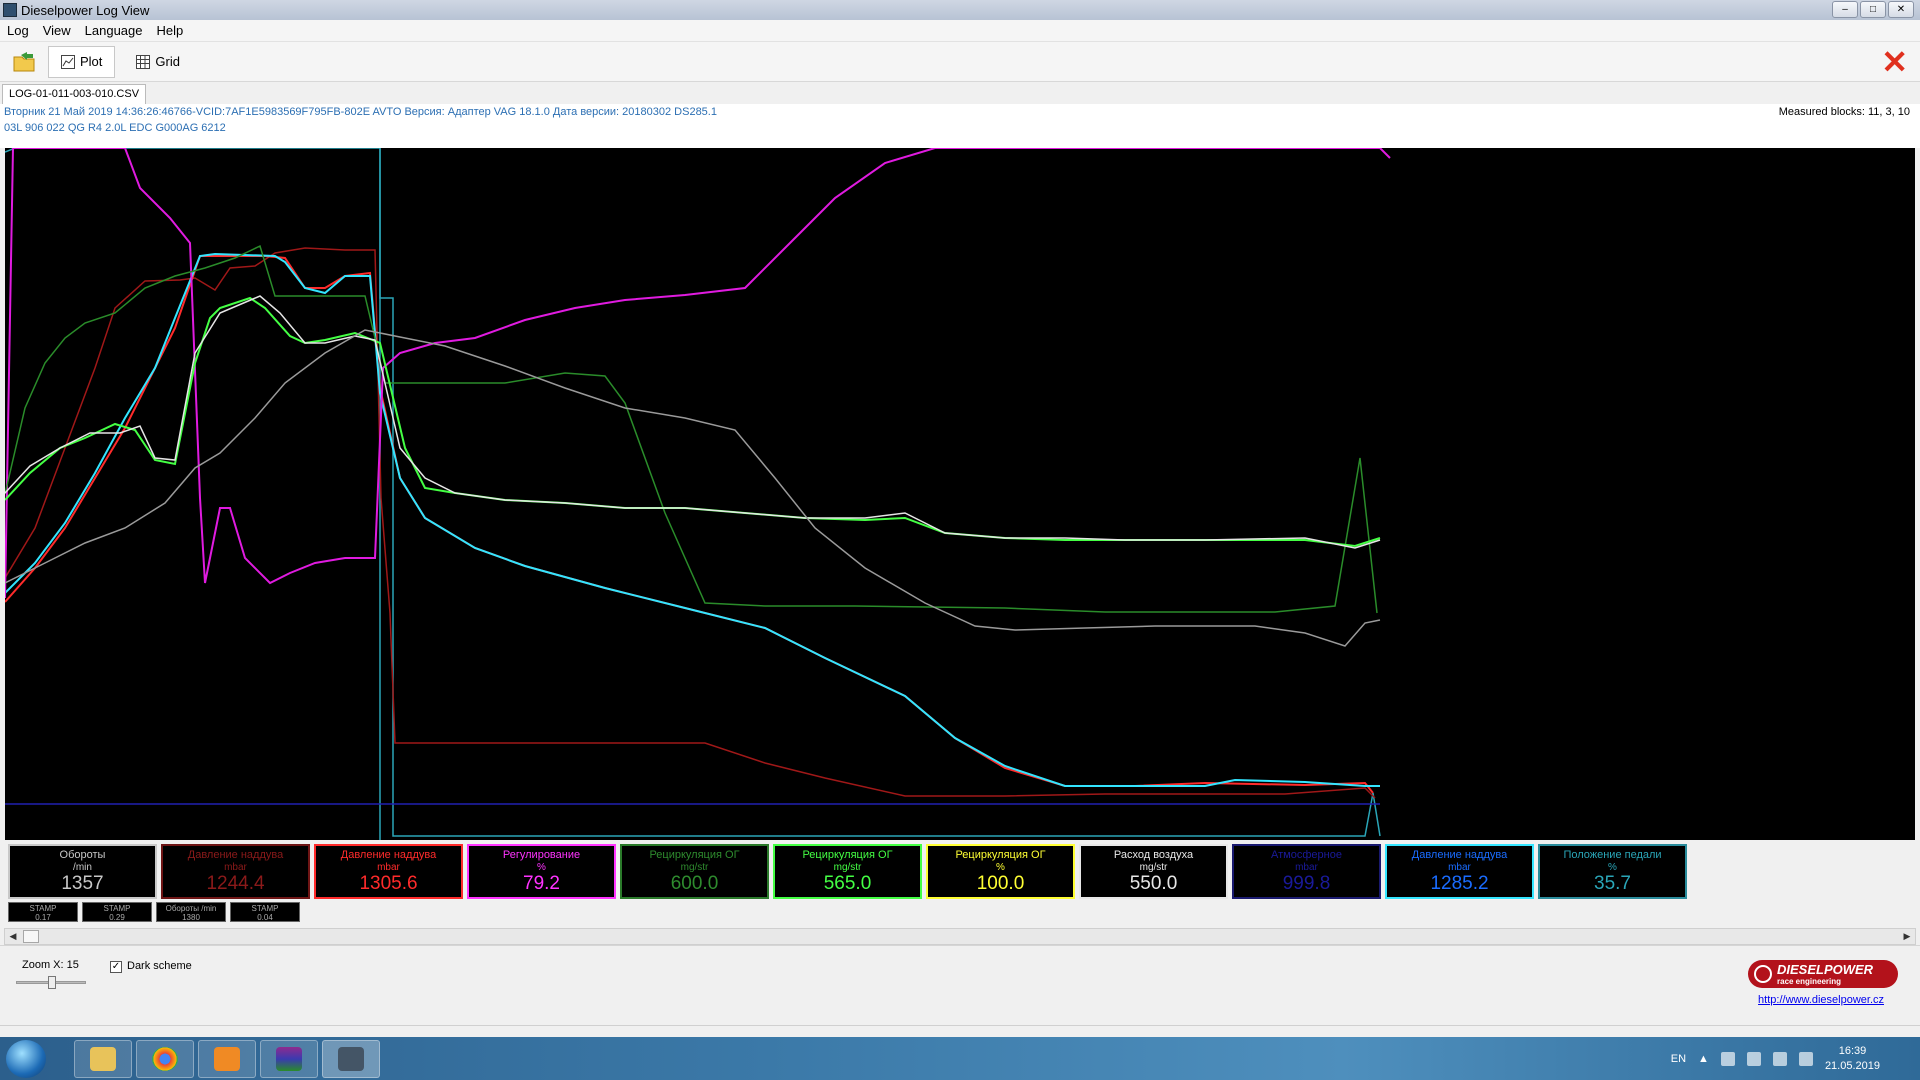 This screenshot has height=1080, width=1920. I want to click on gauge-name: Обороты, so click(82, 855).